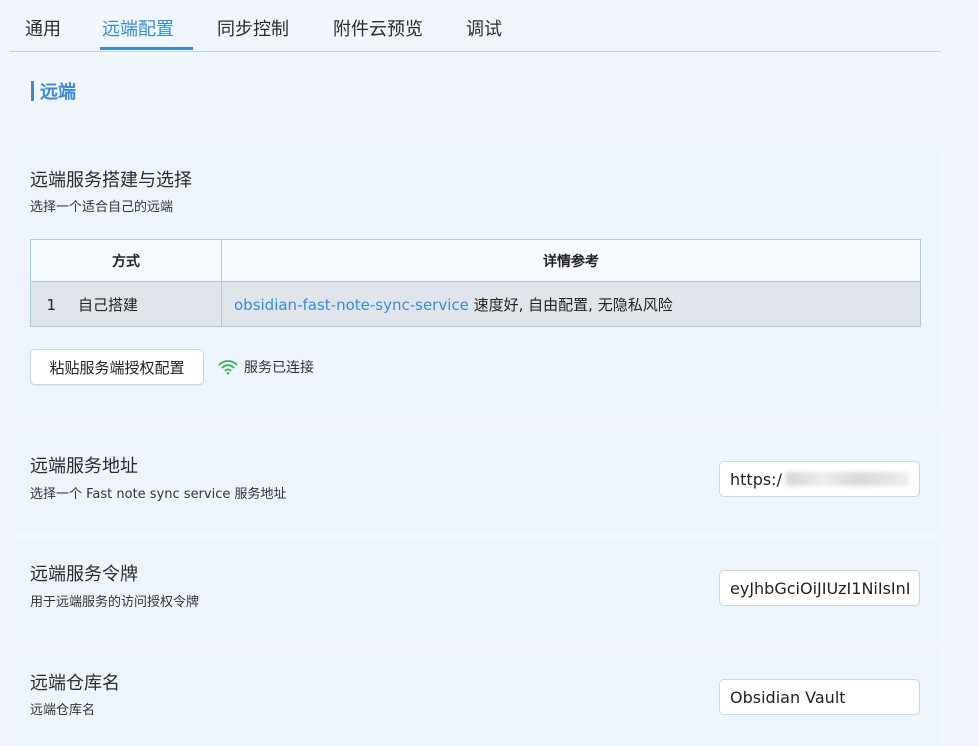 The height and width of the screenshot is (746, 979). Describe the element at coordinates (117, 367) in the screenshot. I see `paste-auth-config-button: 粘贴服务端授权配置` at that location.